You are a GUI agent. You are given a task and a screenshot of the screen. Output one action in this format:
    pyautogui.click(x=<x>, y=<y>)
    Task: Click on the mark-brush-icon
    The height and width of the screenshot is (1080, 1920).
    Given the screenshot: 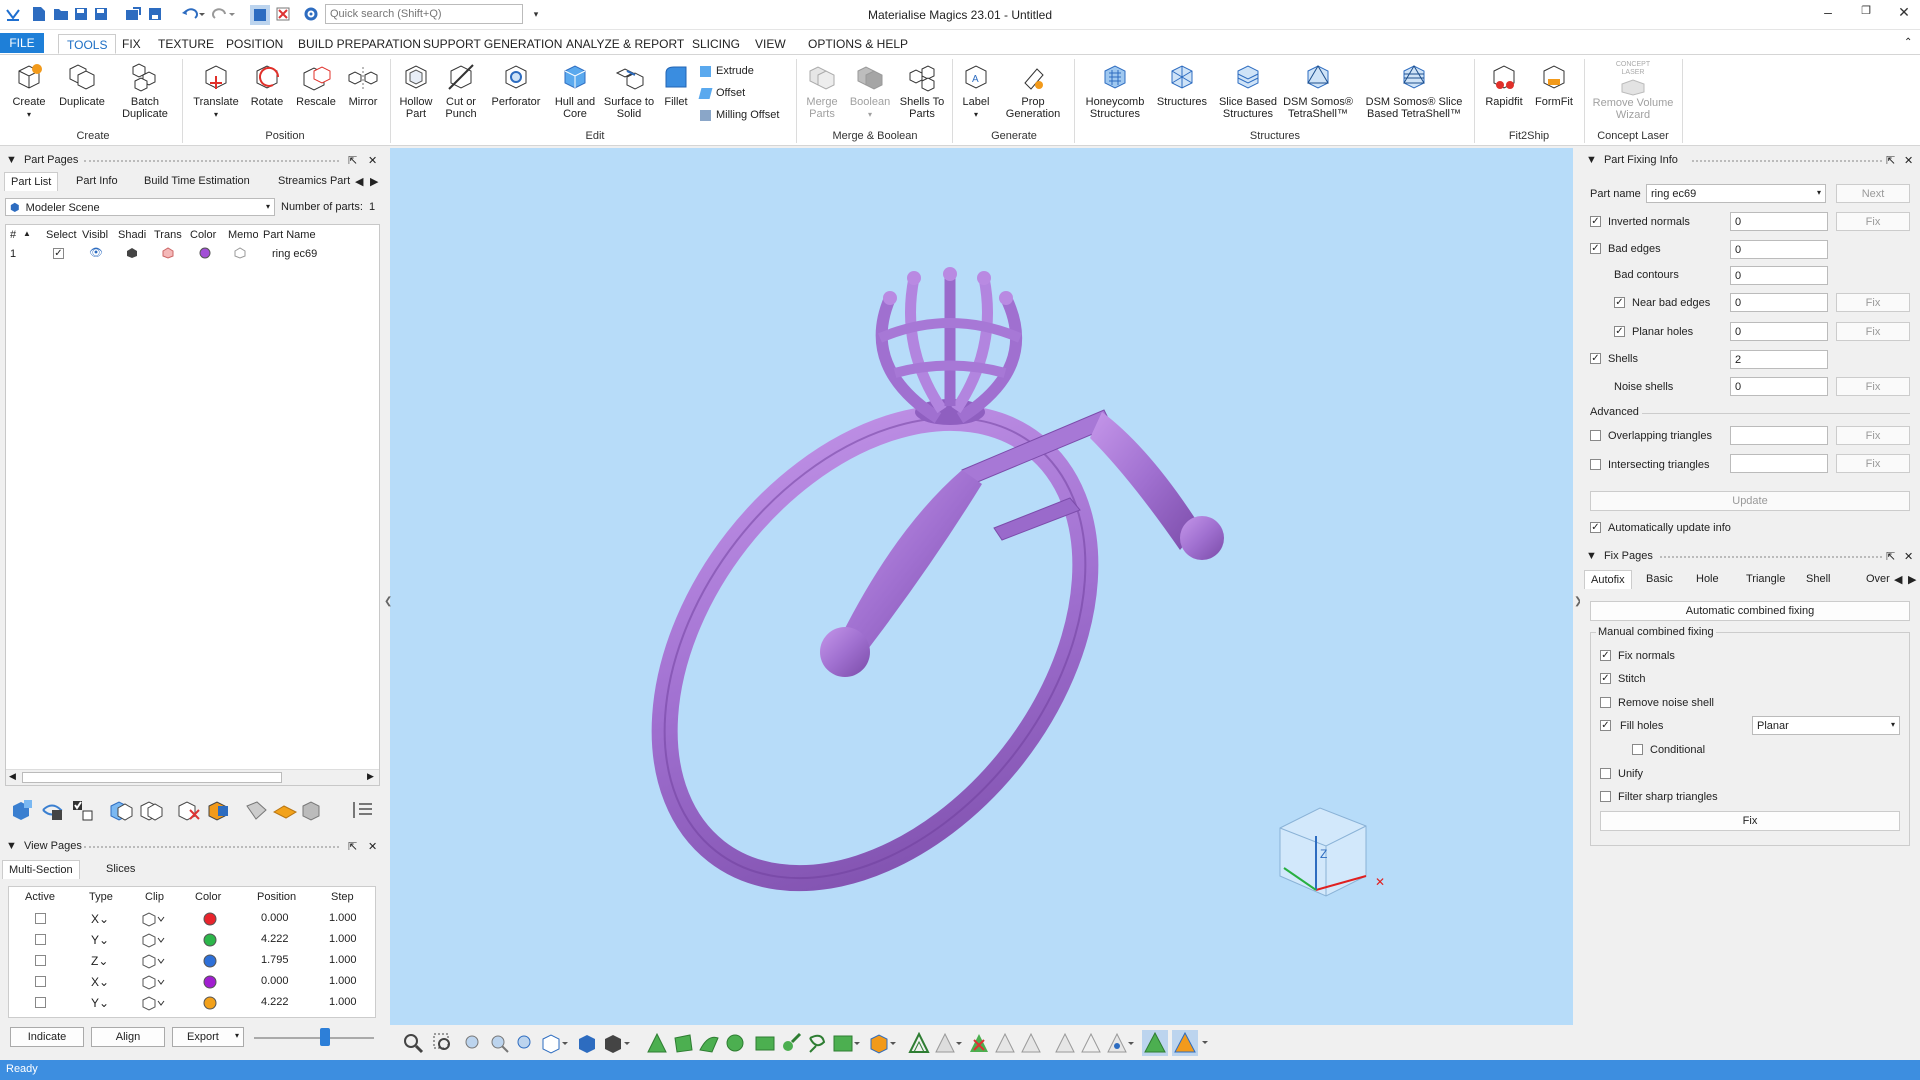 What is the action you would take?
    pyautogui.click(x=791, y=1043)
    